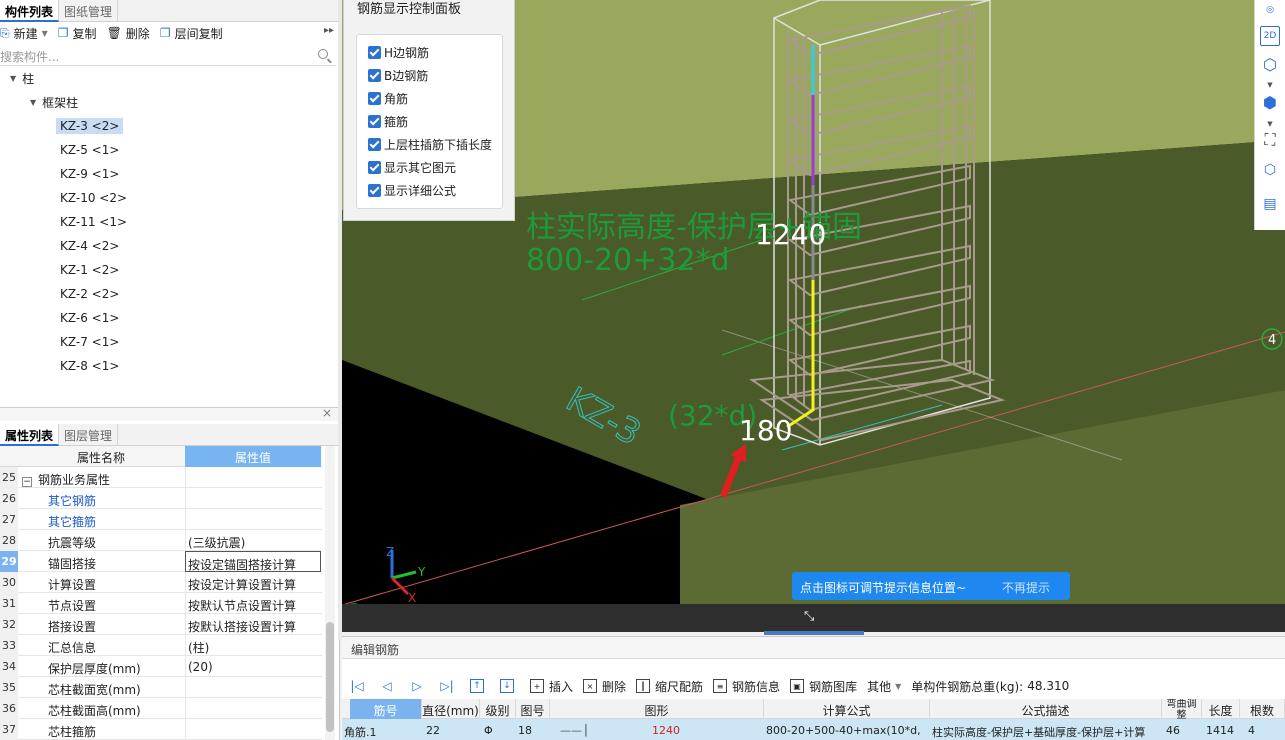 The height and width of the screenshot is (740, 1285). Describe the element at coordinates (417, 686) in the screenshot. I see `next-record-icon: ▷` at that location.